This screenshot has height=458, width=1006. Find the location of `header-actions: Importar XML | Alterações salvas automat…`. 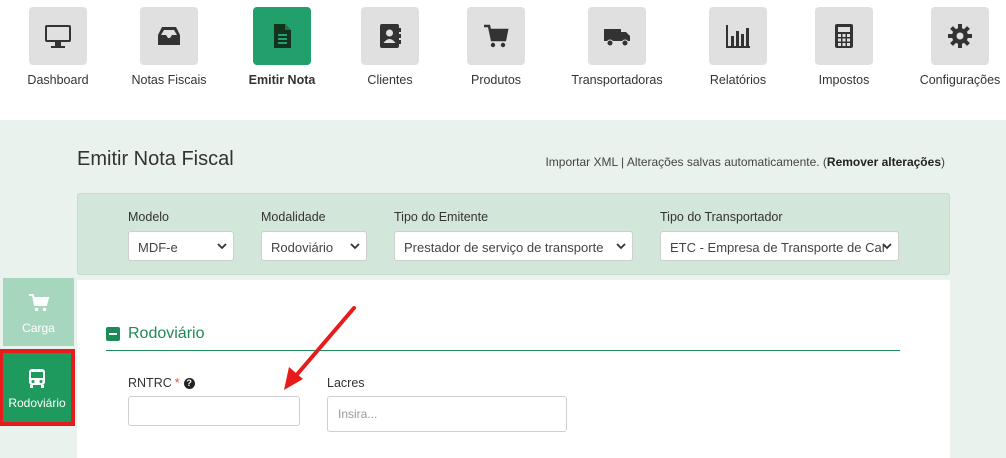

header-actions: Importar XML | Alterações salvas automat… is located at coordinates (745, 162).